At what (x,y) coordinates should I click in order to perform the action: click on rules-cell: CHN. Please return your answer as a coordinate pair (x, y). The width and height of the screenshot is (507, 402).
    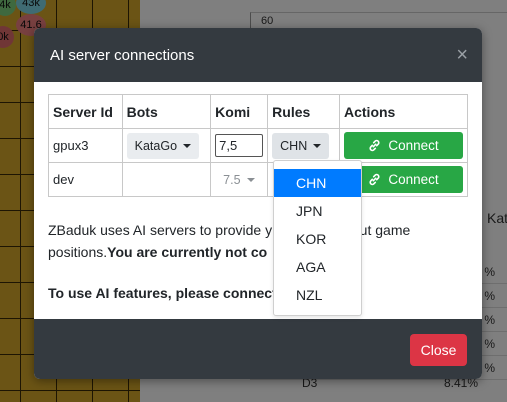
    Looking at the image, I should click on (303, 145).